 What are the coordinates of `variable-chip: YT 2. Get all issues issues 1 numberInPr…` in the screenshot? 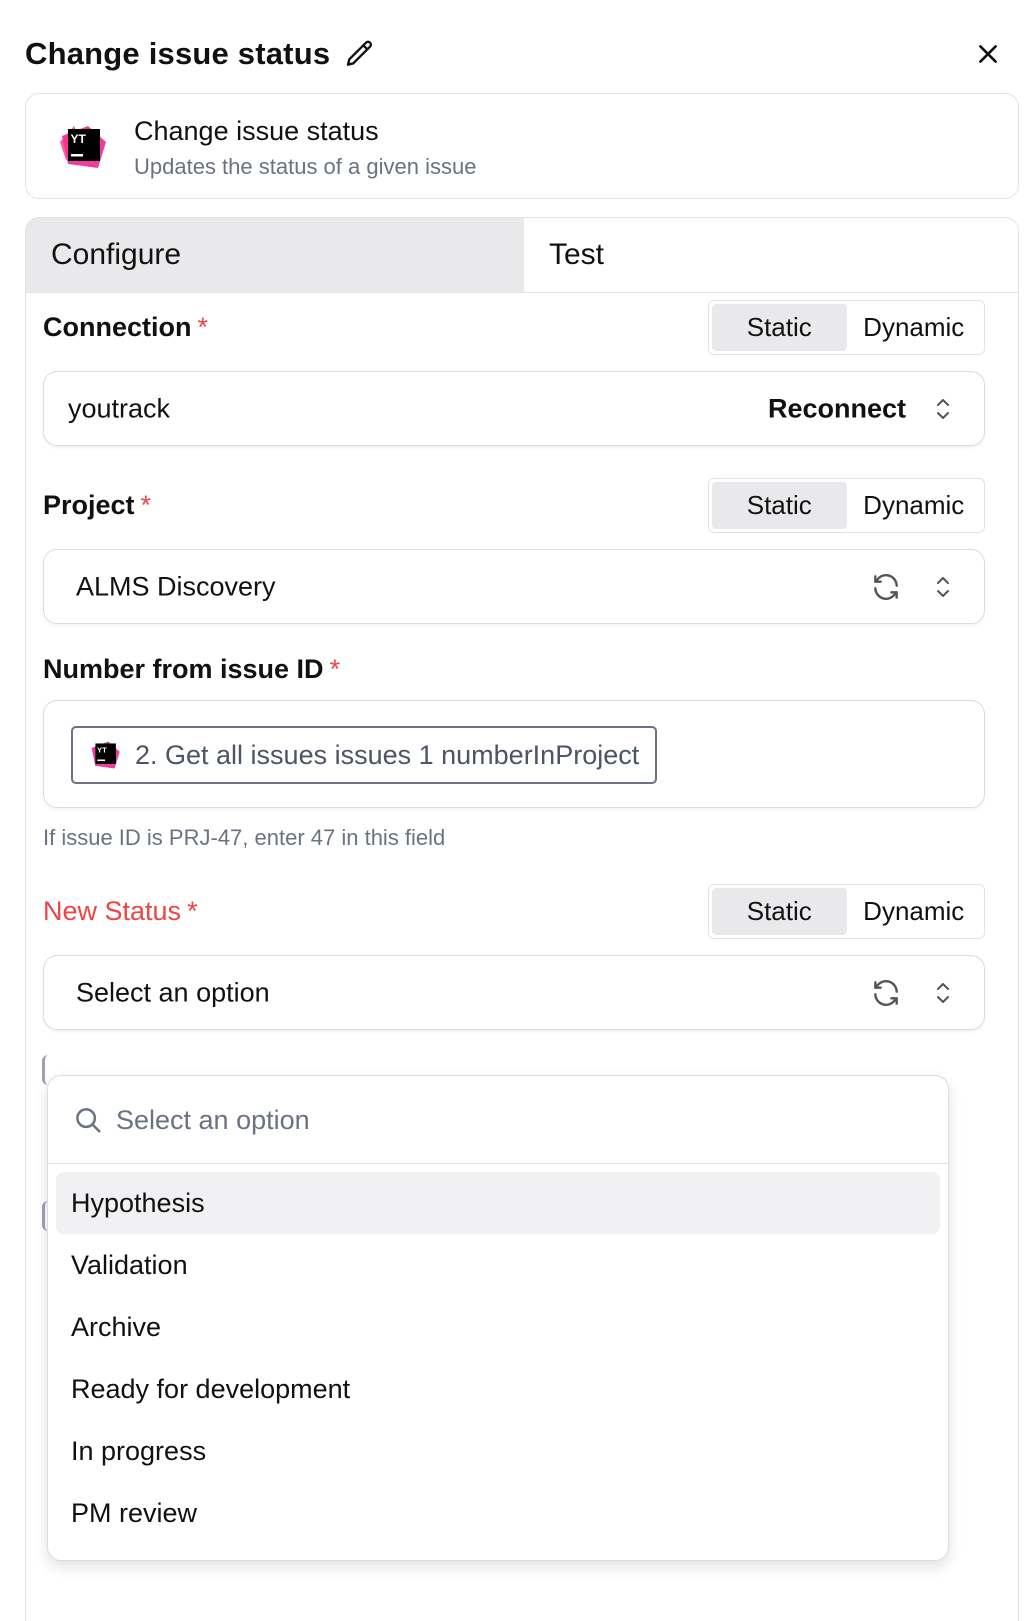 It's located at (364, 755).